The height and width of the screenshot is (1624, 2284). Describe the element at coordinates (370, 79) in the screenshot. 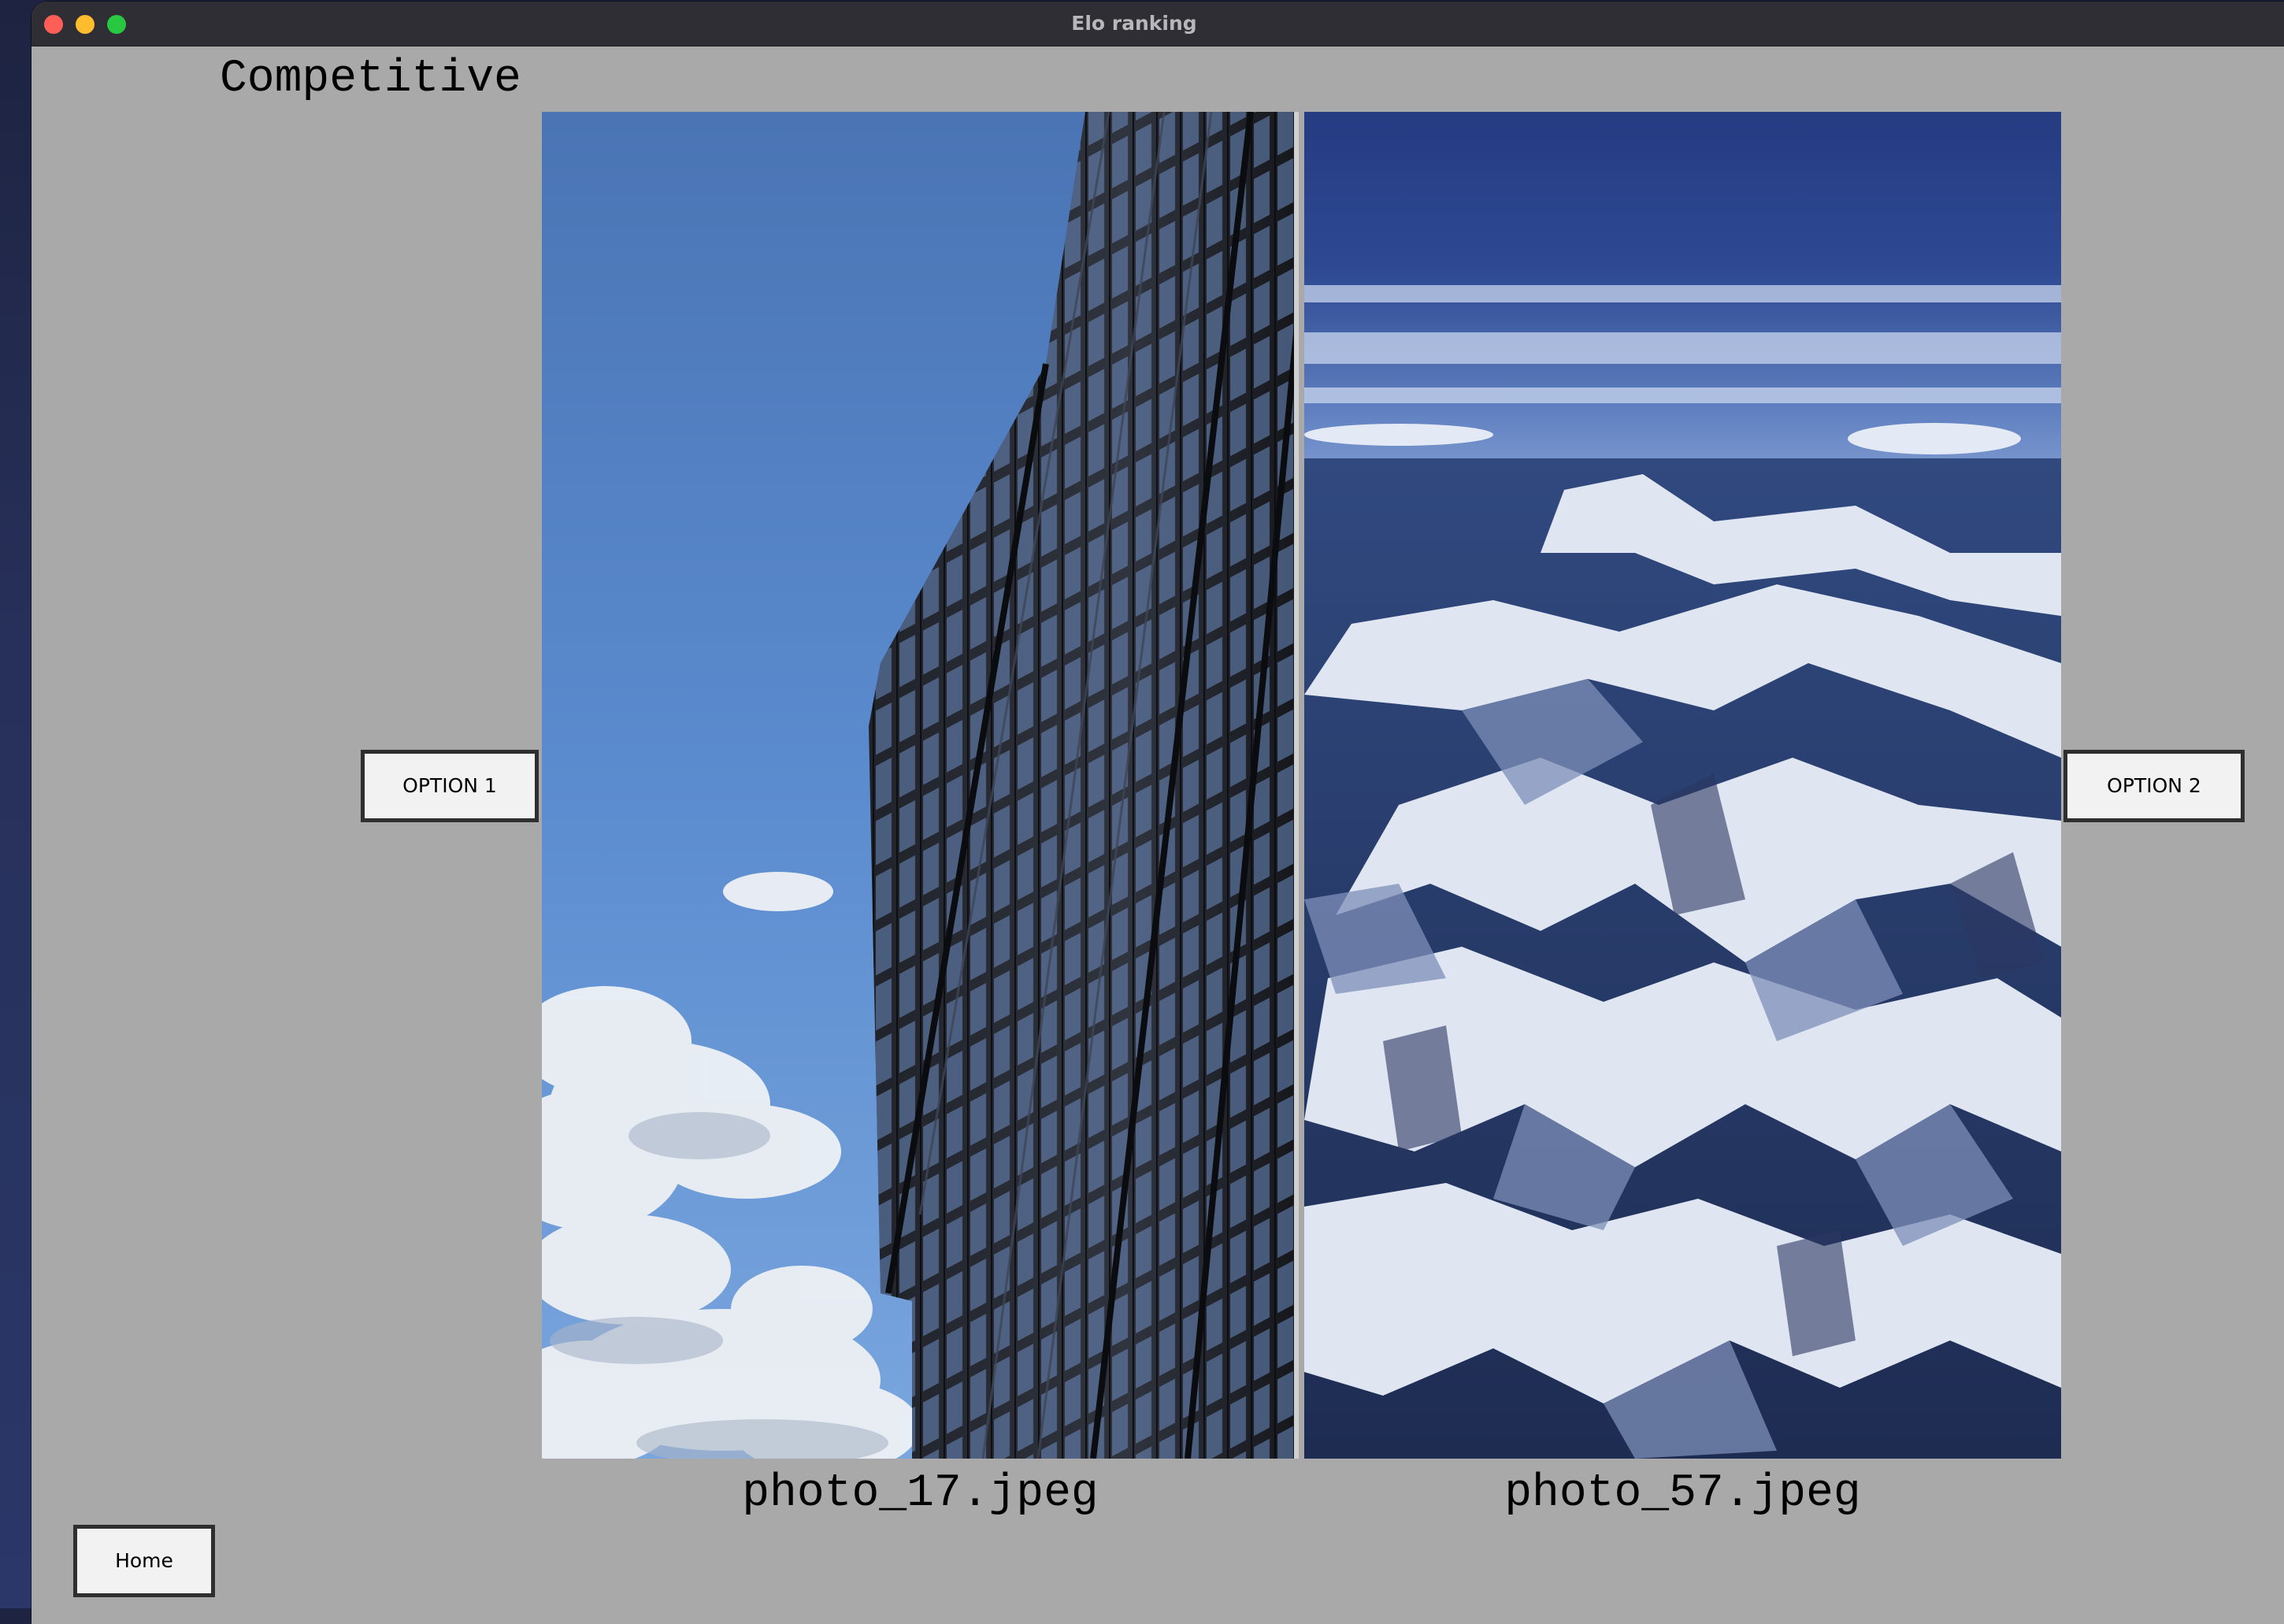

I see `page-title: Competitive` at that location.